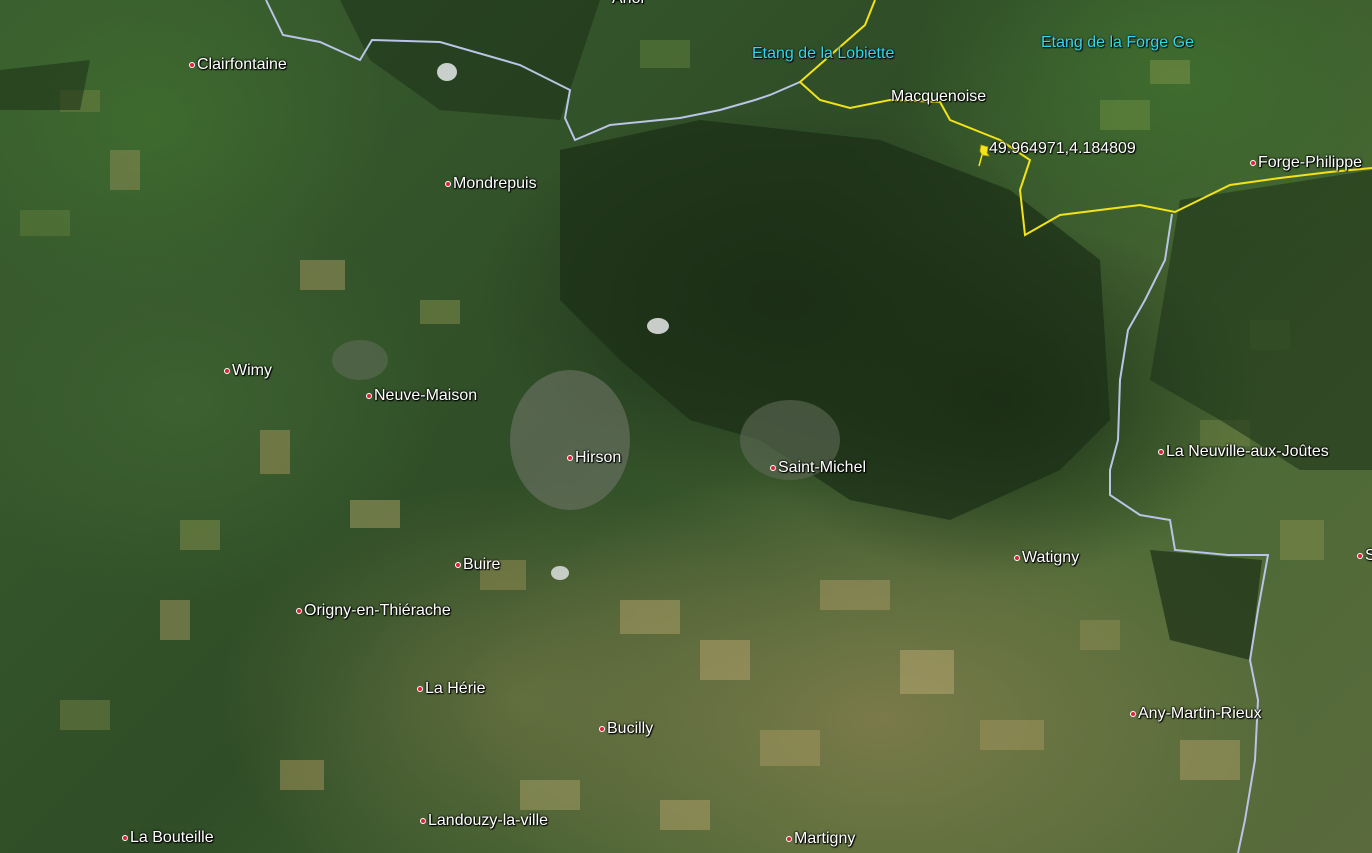  I want to click on place-martigny: Martigny, so click(820, 839).